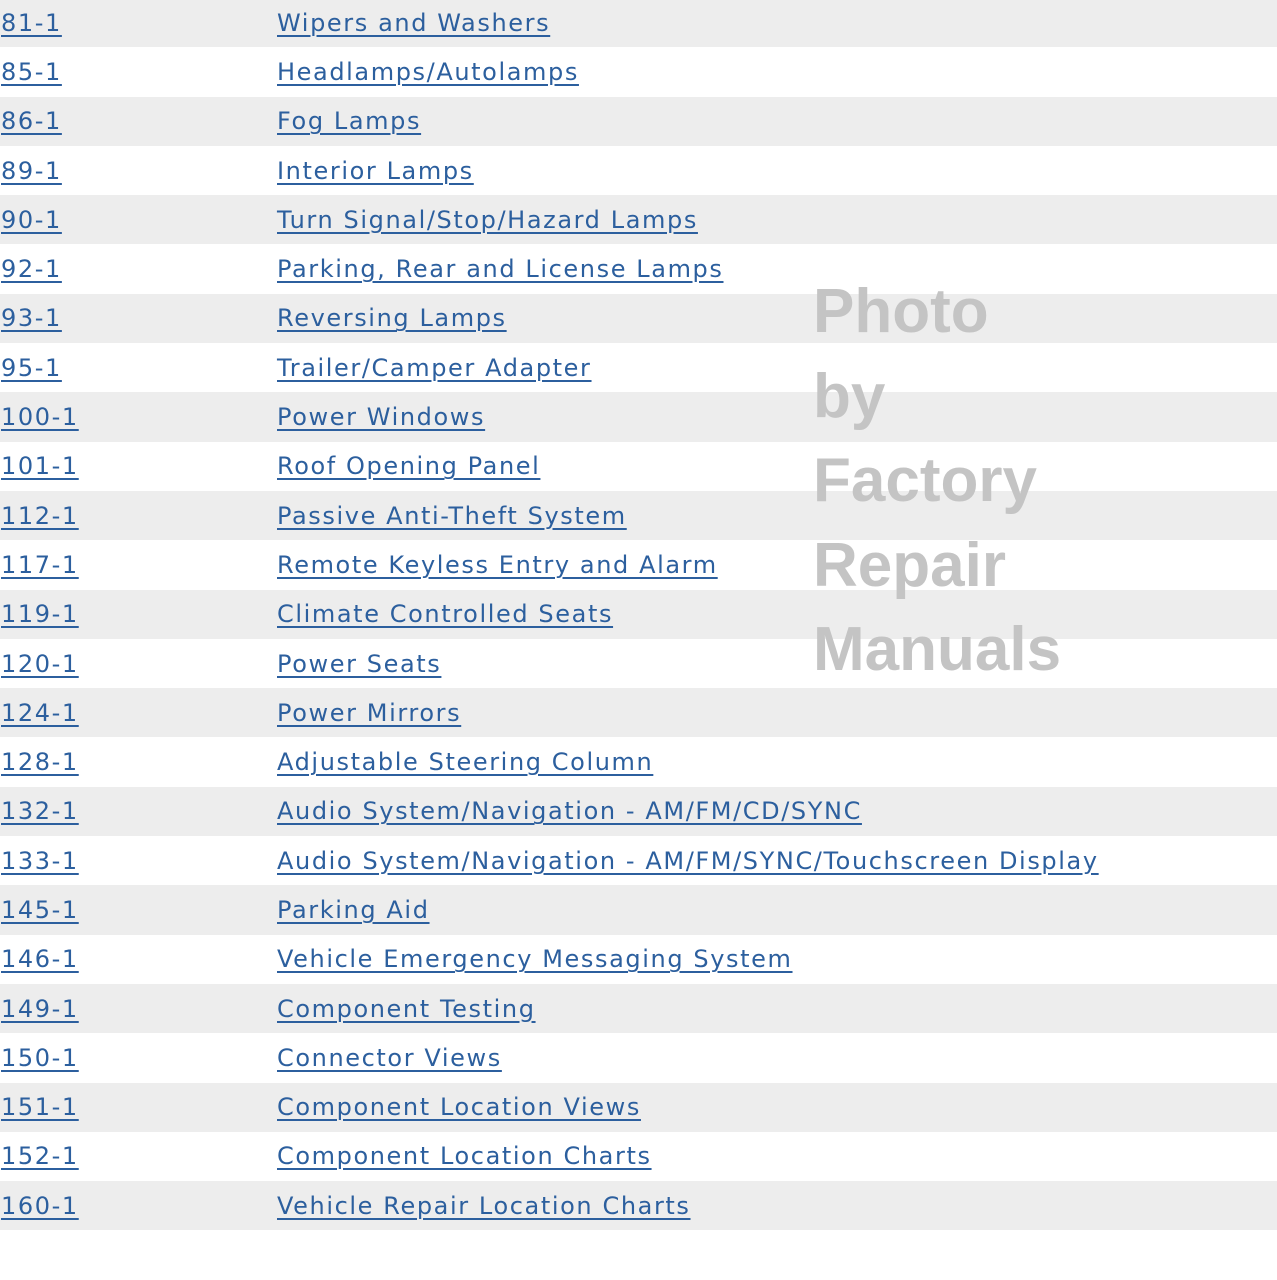  What do you see at coordinates (40, 811) in the screenshot?
I see `page-number-link: 132-1` at bounding box center [40, 811].